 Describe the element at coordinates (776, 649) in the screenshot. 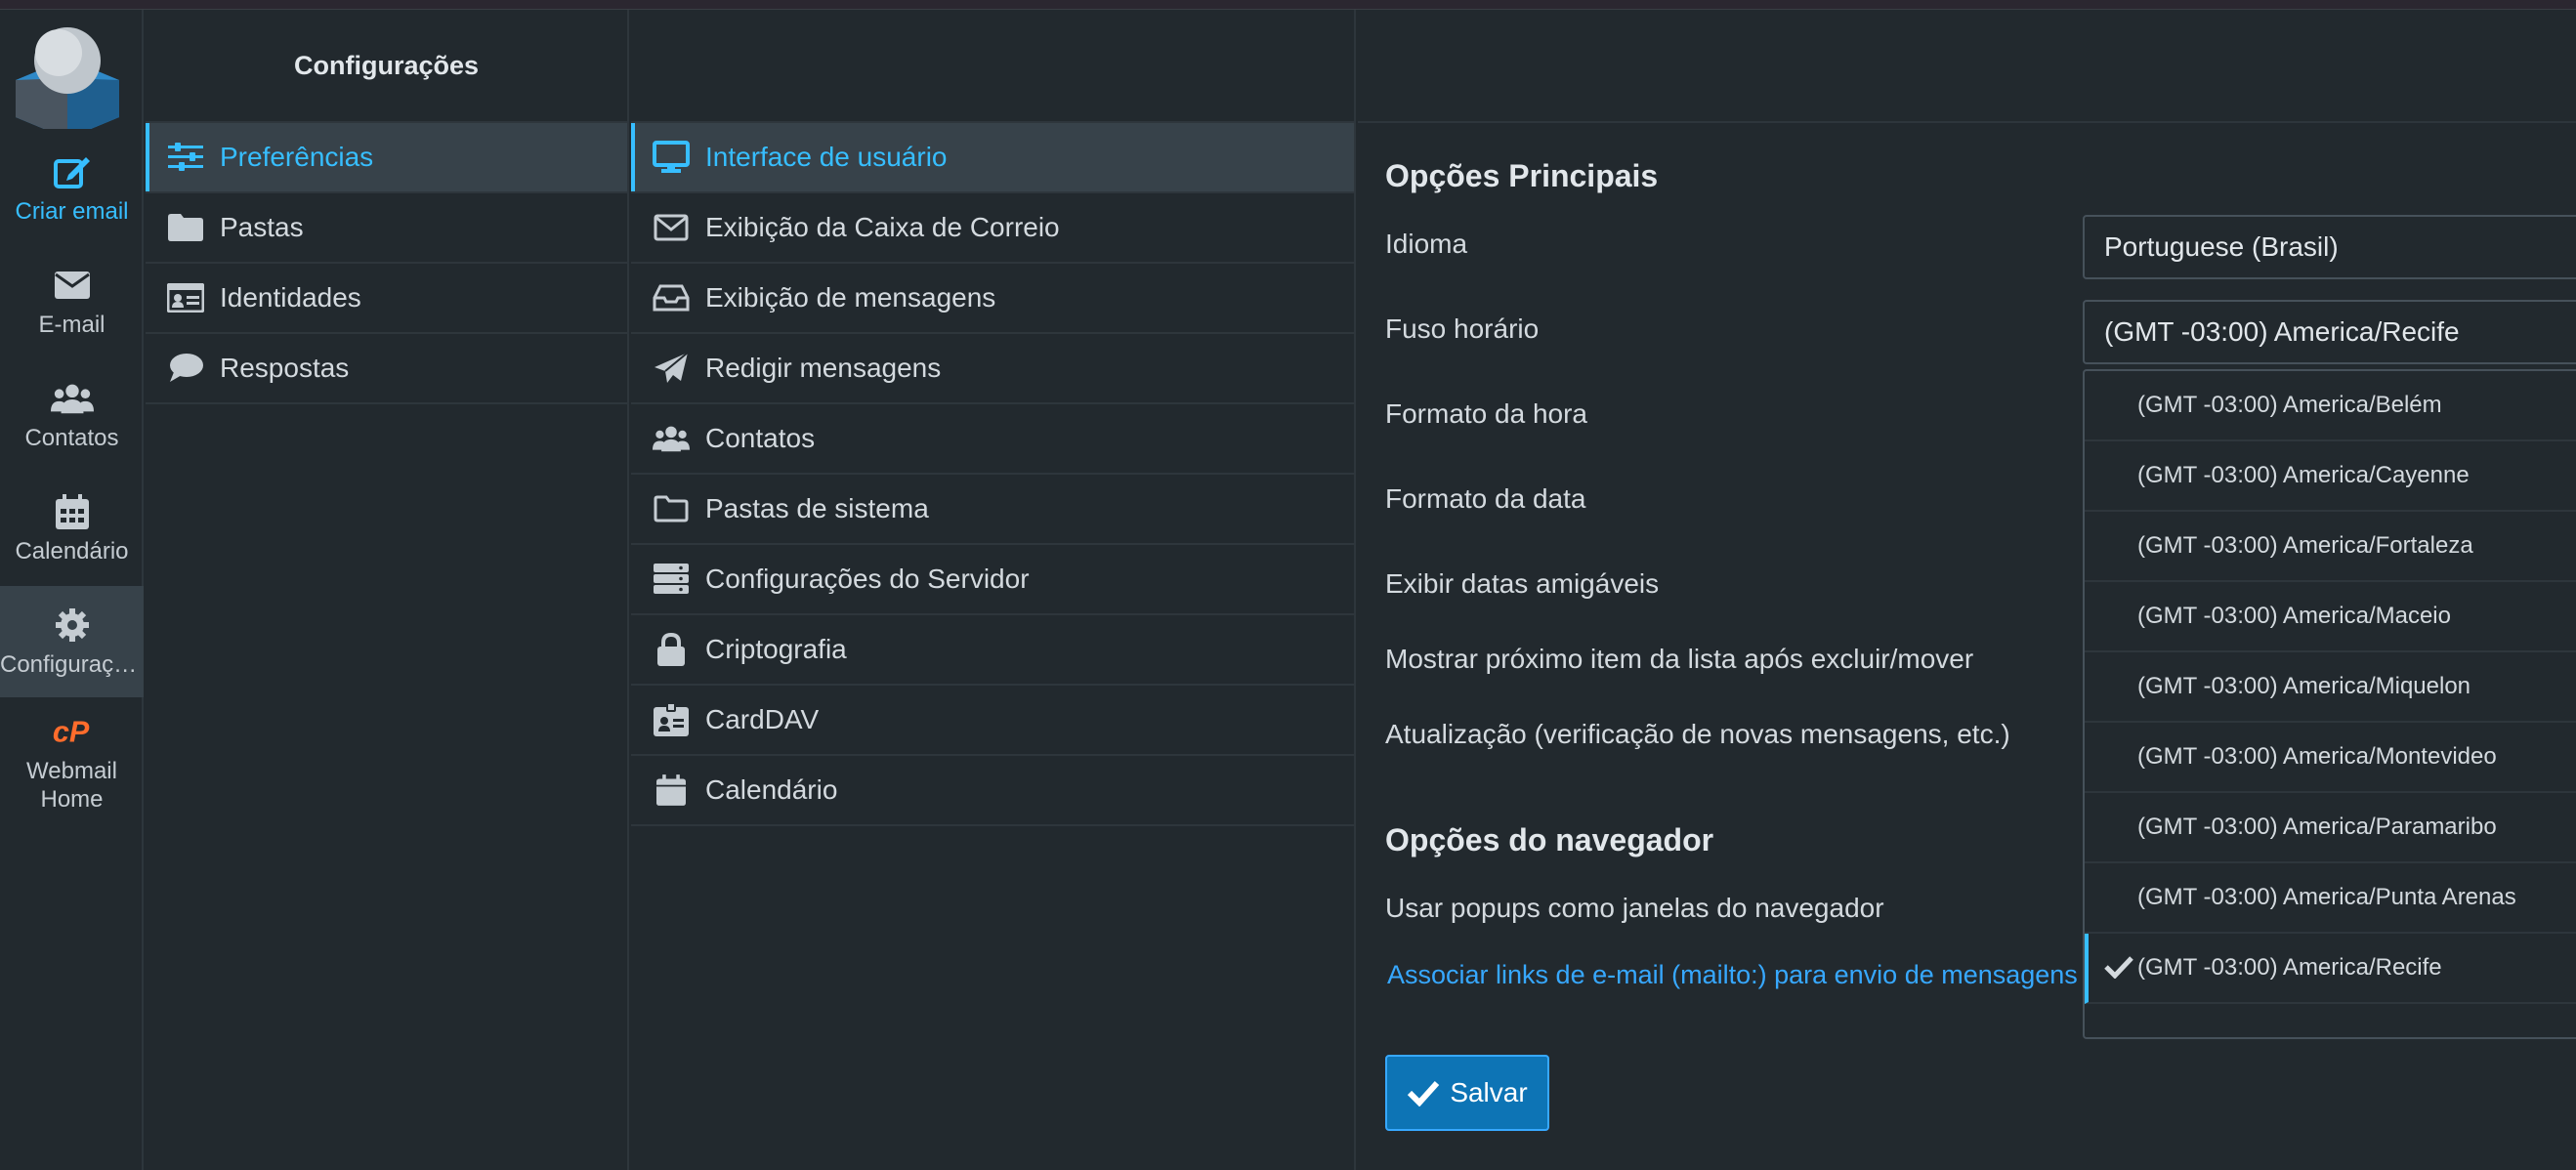

I see `section-label: Criptografia` at that location.